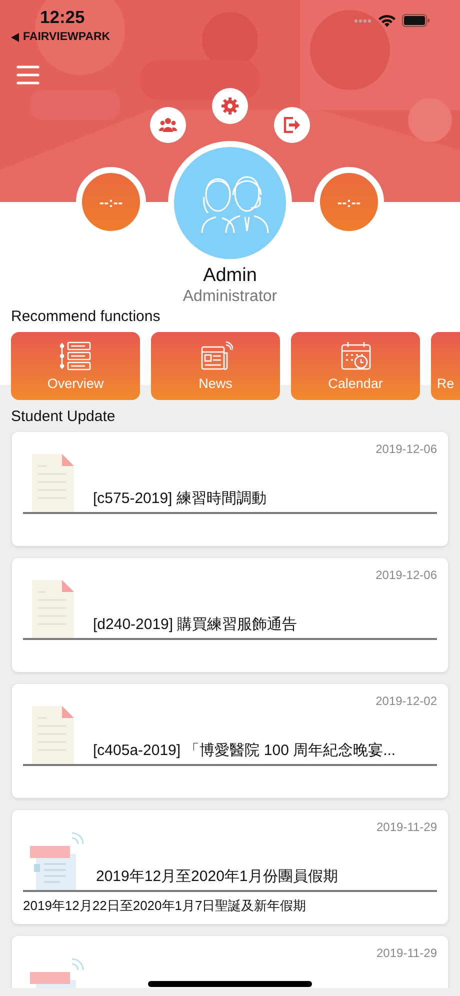  What do you see at coordinates (230, 275) in the screenshot?
I see `user-name: Admin` at bounding box center [230, 275].